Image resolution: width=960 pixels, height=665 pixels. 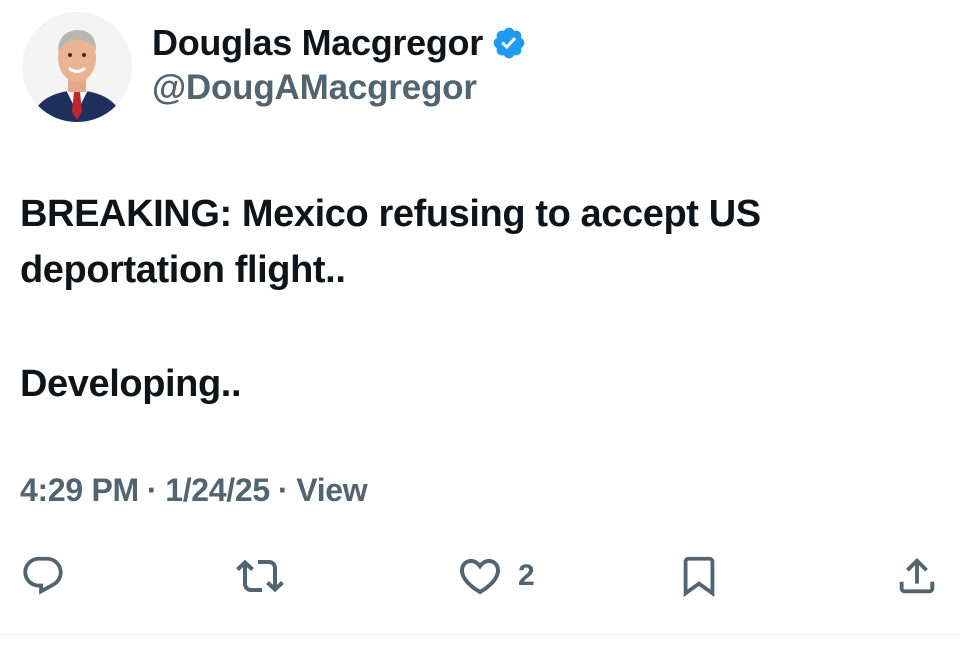 What do you see at coordinates (331, 490) in the screenshot?
I see `views-link: View` at bounding box center [331, 490].